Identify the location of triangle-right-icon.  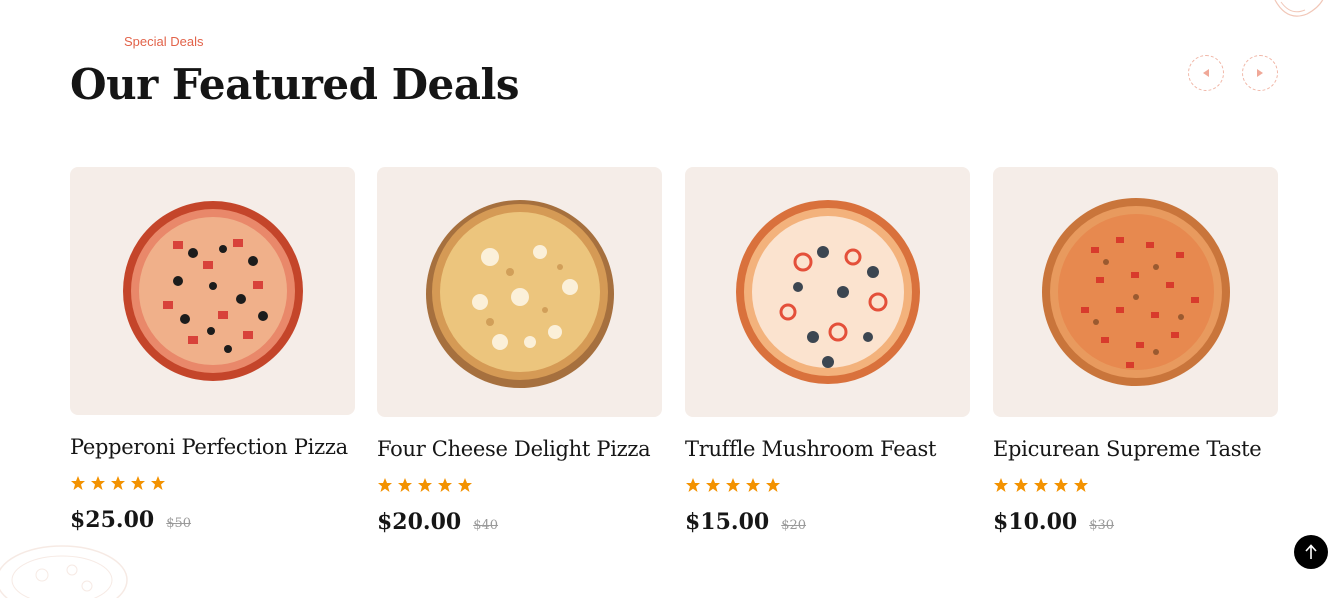
(1260, 73).